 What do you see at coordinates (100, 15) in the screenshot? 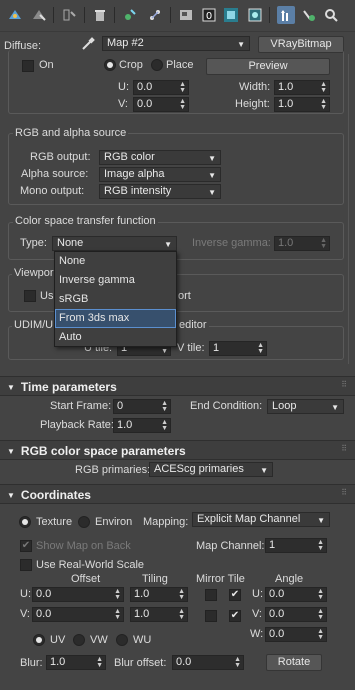
I see `delete-icon` at bounding box center [100, 15].